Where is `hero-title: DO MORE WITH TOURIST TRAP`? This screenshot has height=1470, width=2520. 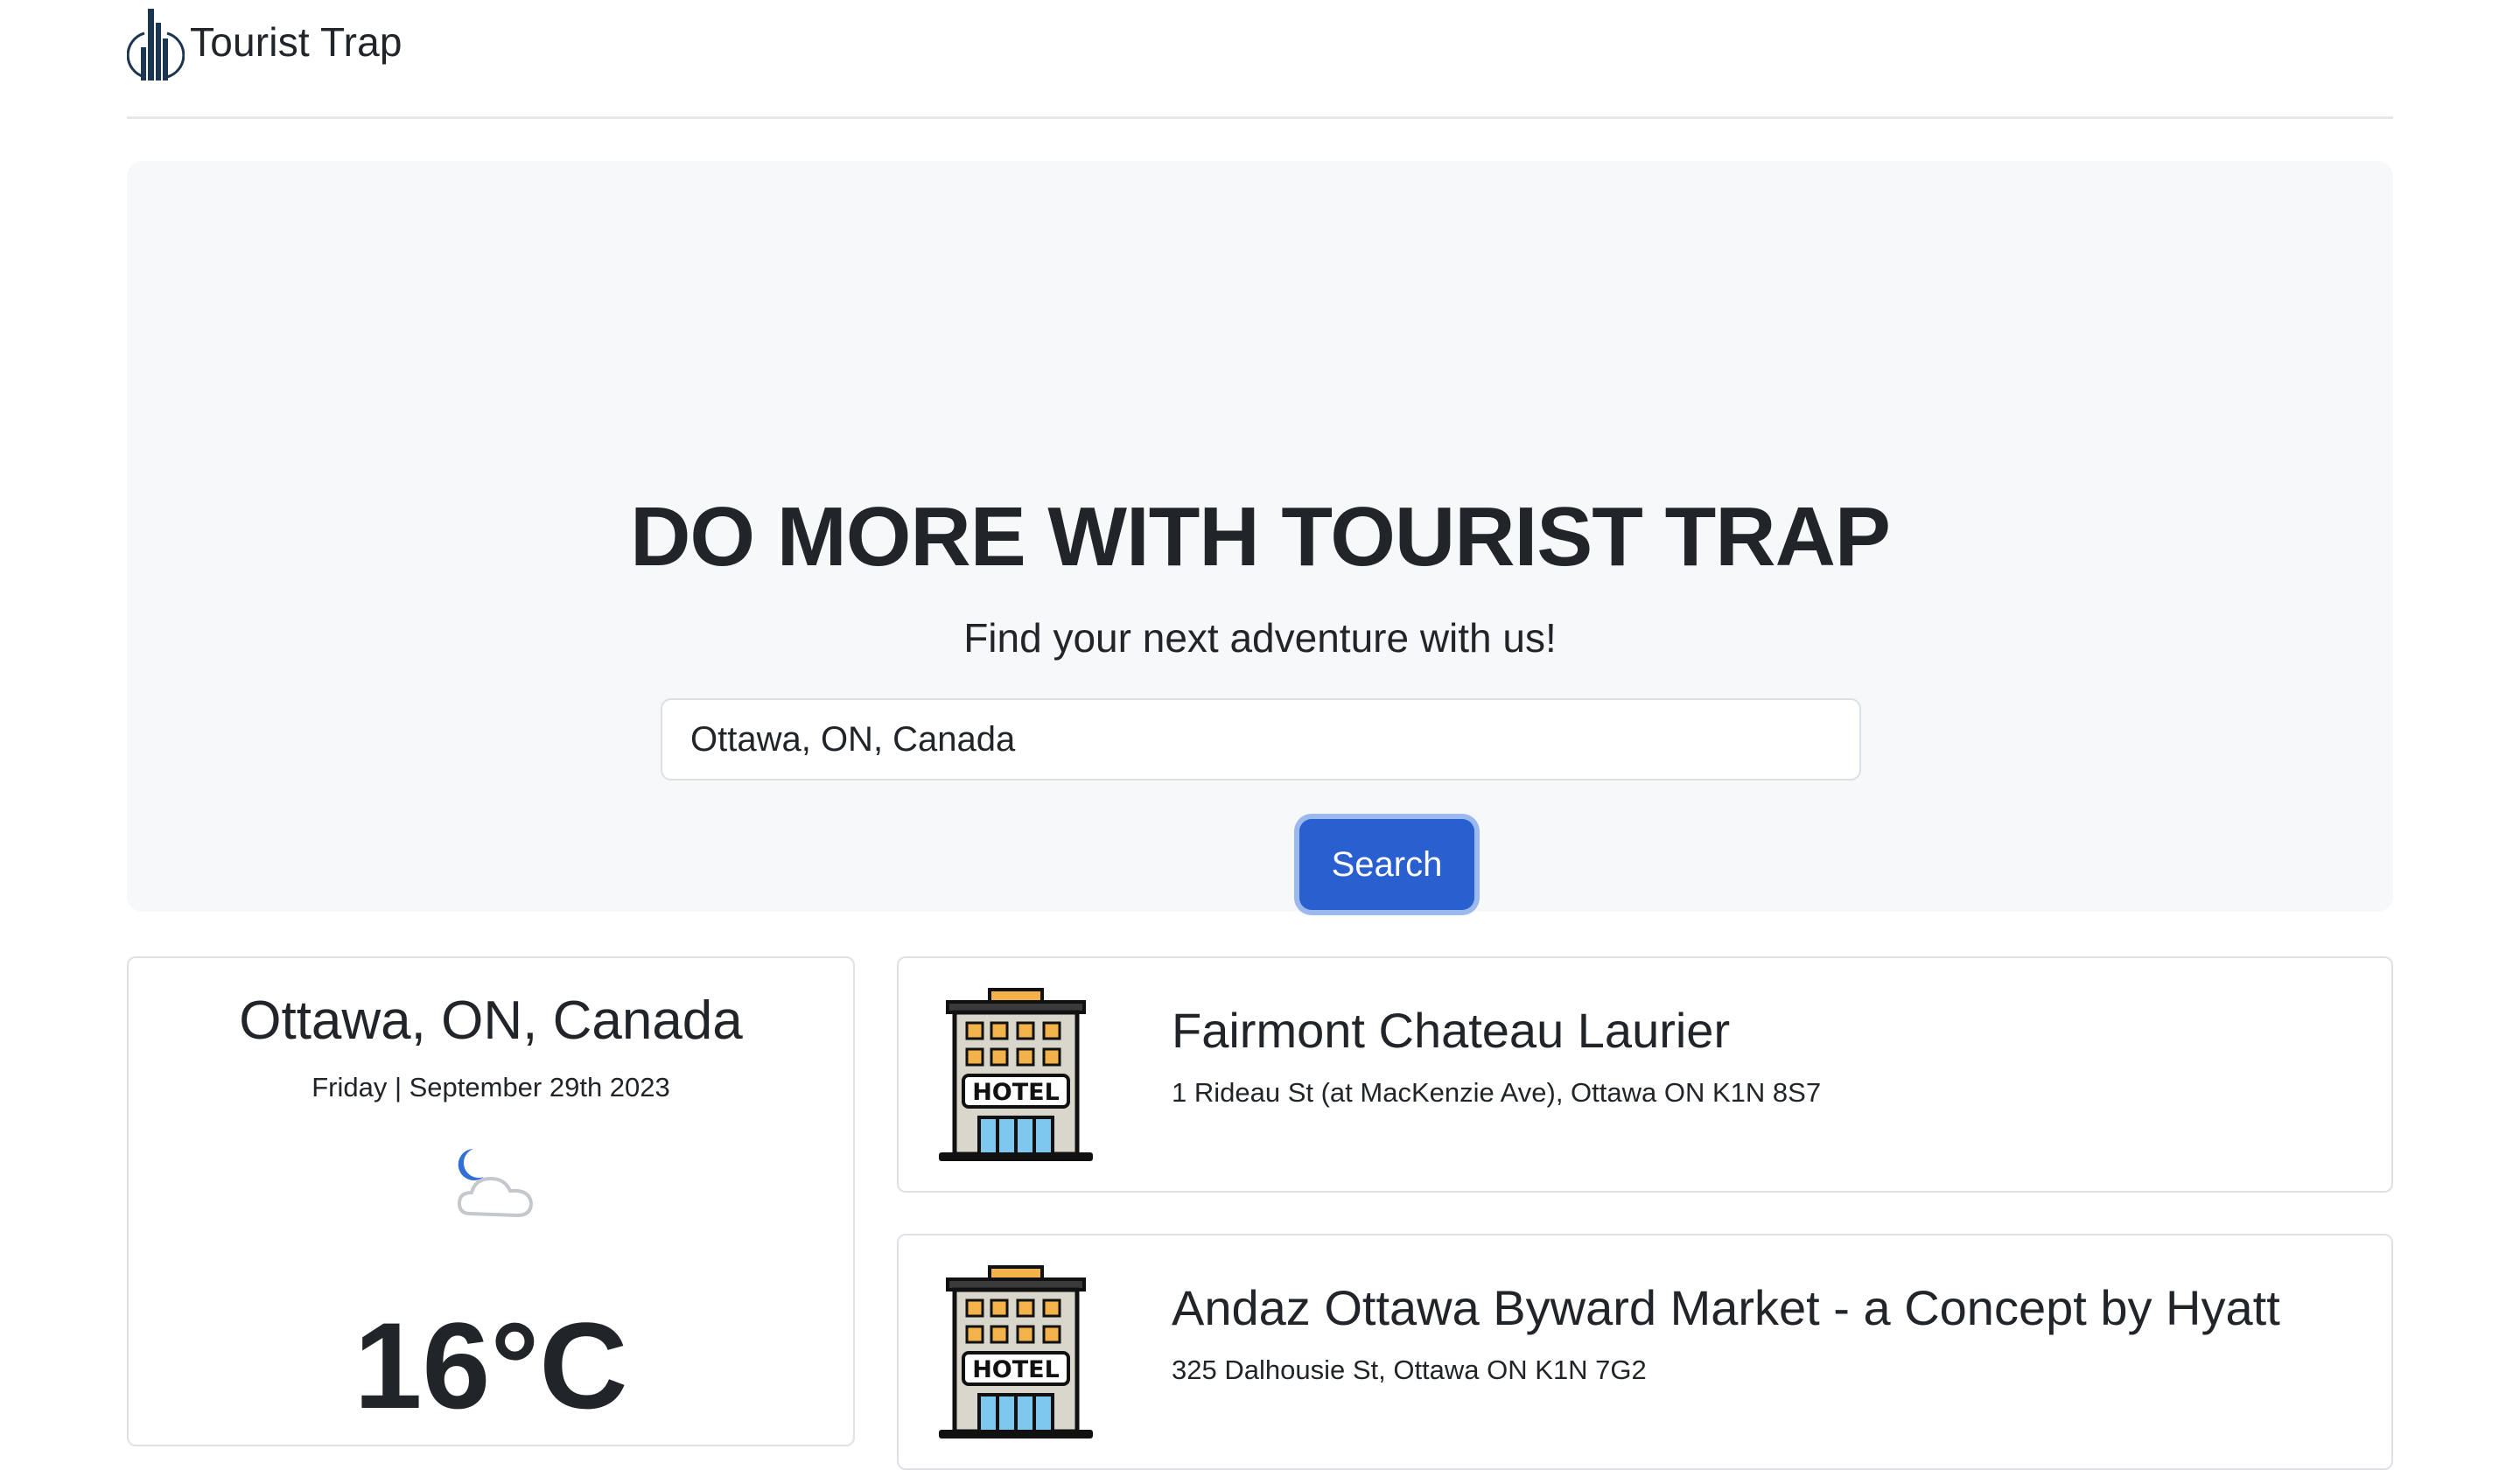
hero-title: DO MORE WITH TOURIST TRAP is located at coordinates (1260, 537).